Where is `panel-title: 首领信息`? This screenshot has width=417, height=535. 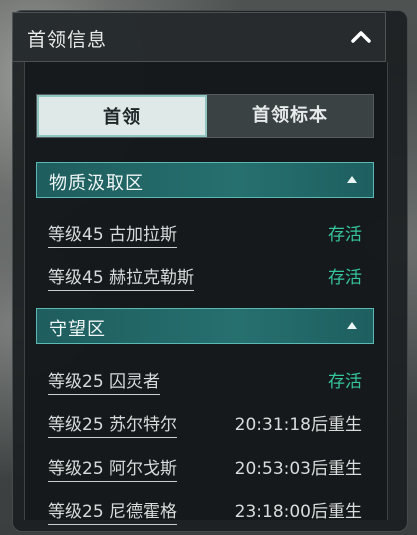 panel-title: 首领信息 is located at coordinates (67, 40).